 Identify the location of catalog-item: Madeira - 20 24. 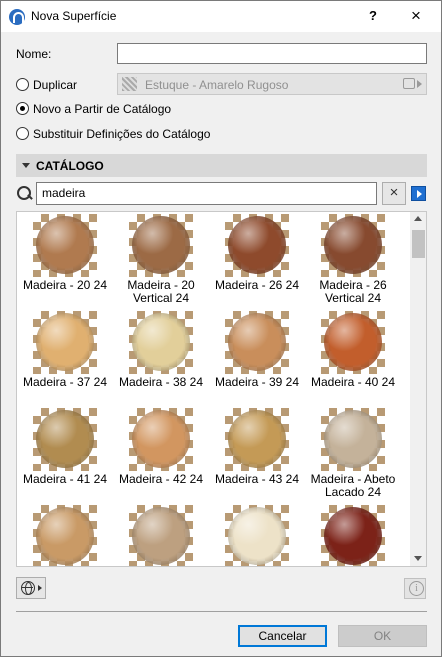
(65, 261).